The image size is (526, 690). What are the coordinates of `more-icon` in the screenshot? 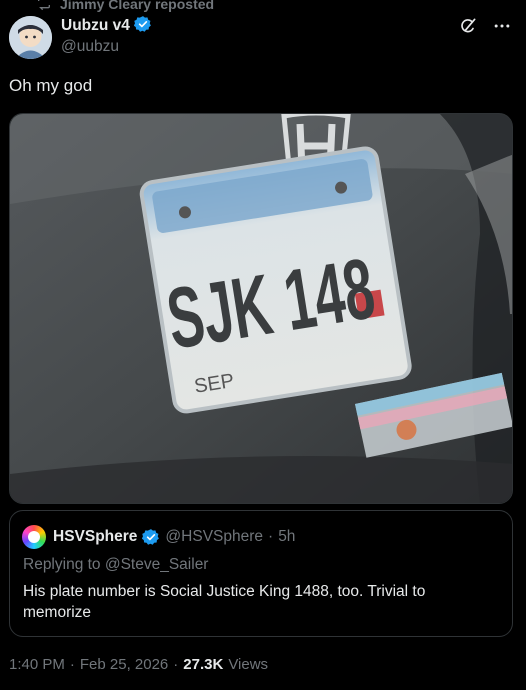 It's located at (502, 26).